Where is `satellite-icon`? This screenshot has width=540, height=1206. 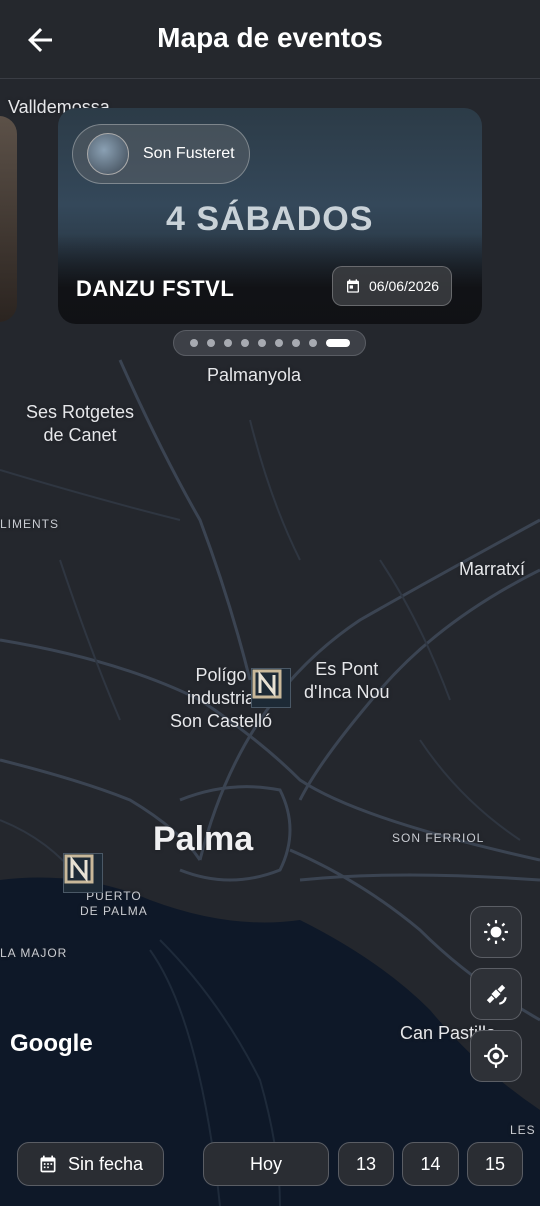 satellite-icon is located at coordinates (496, 994).